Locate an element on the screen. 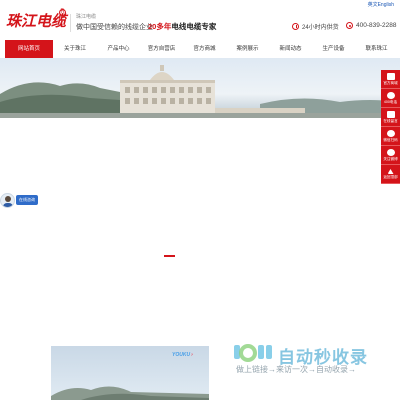 The height and width of the screenshot is (400, 400). hotline-number: 400-839-2288 is located at coordinates (376, 25).